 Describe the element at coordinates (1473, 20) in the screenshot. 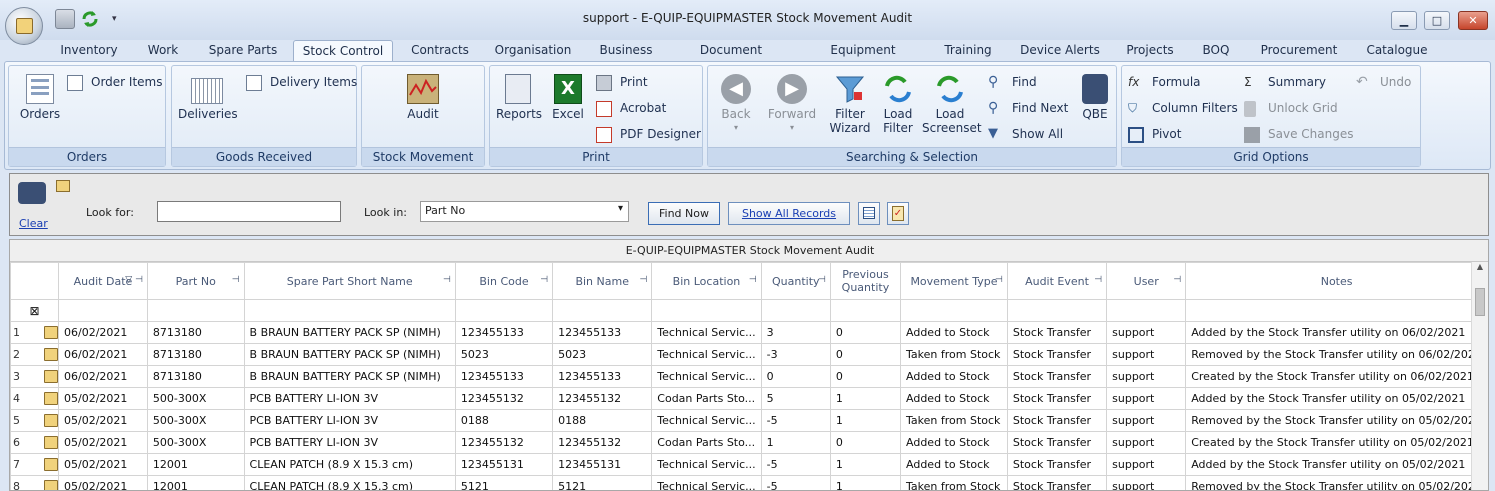

I see `close-button: ✕` at that location.